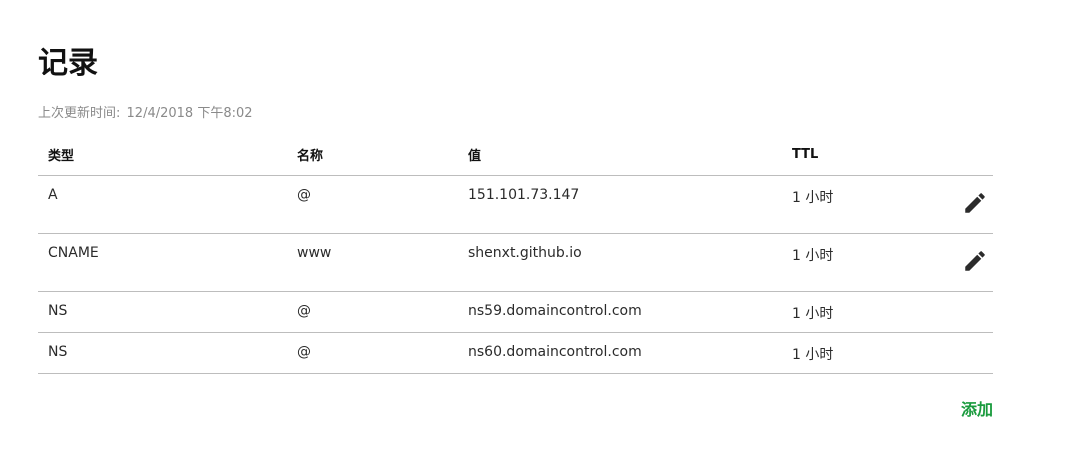 This screenshot has width=1074, height=453. I want to click on table-header-row: 类型 名称 值 TTL, so click(515, 155).